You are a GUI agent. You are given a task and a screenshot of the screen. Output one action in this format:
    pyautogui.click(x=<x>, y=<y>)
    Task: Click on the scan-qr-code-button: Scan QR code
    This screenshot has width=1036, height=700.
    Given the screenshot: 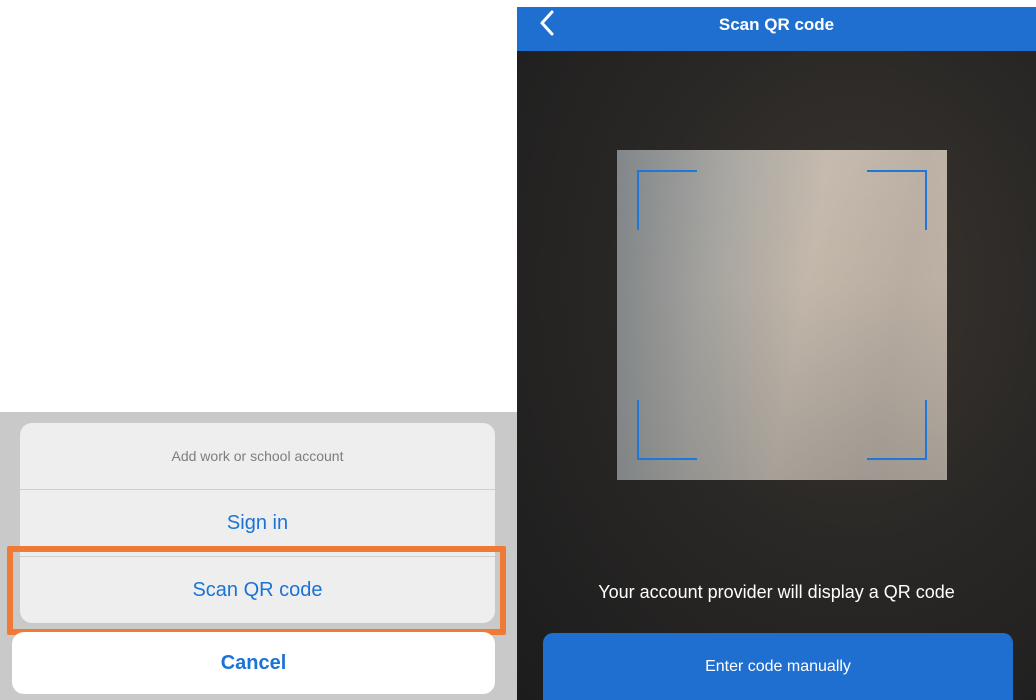 What is the action you would take?
    pyautogui.click(x=257, y=590)
    